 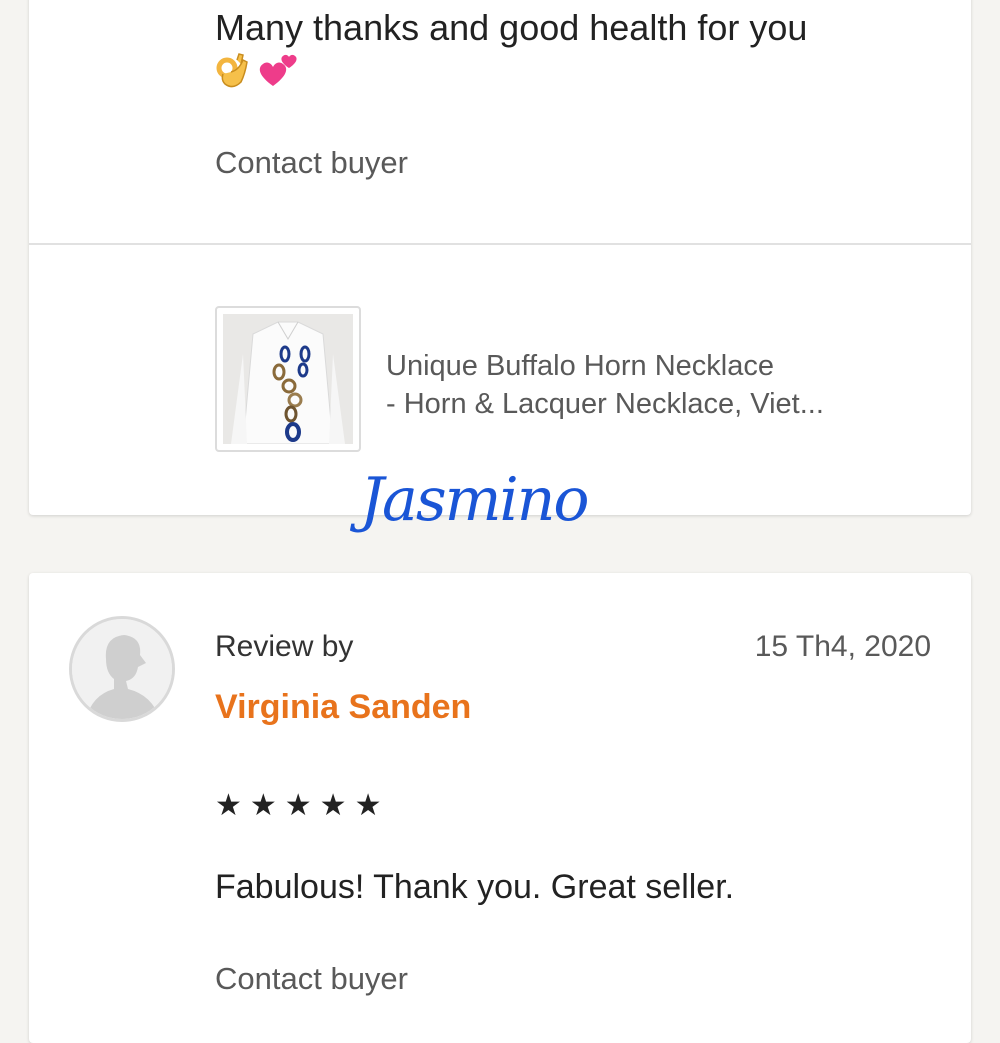 What do you see at coordinates (842, 646) in the screenshot?
I see `review-date: 15 Th4, 2020` at bounding box center [842, 646].